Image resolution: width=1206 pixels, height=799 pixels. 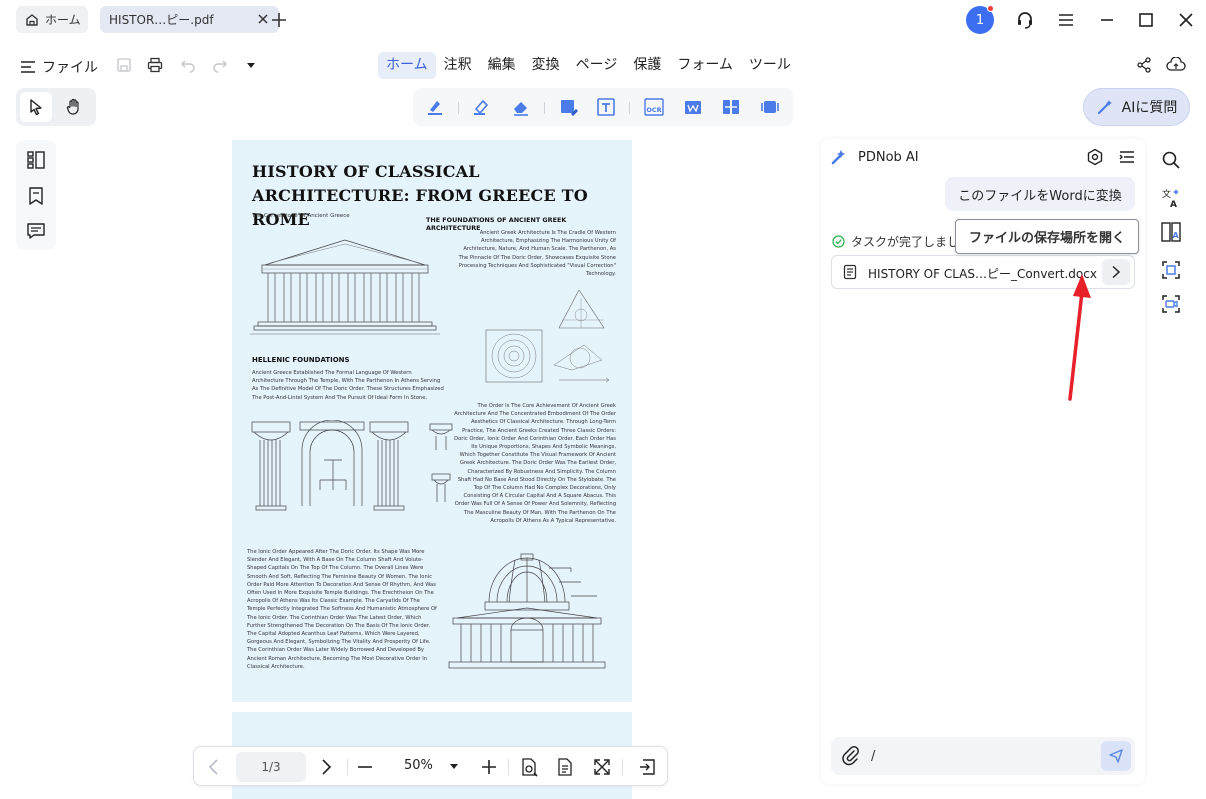 I want to click on zoom-out-icon, so click(x=365, y=767).